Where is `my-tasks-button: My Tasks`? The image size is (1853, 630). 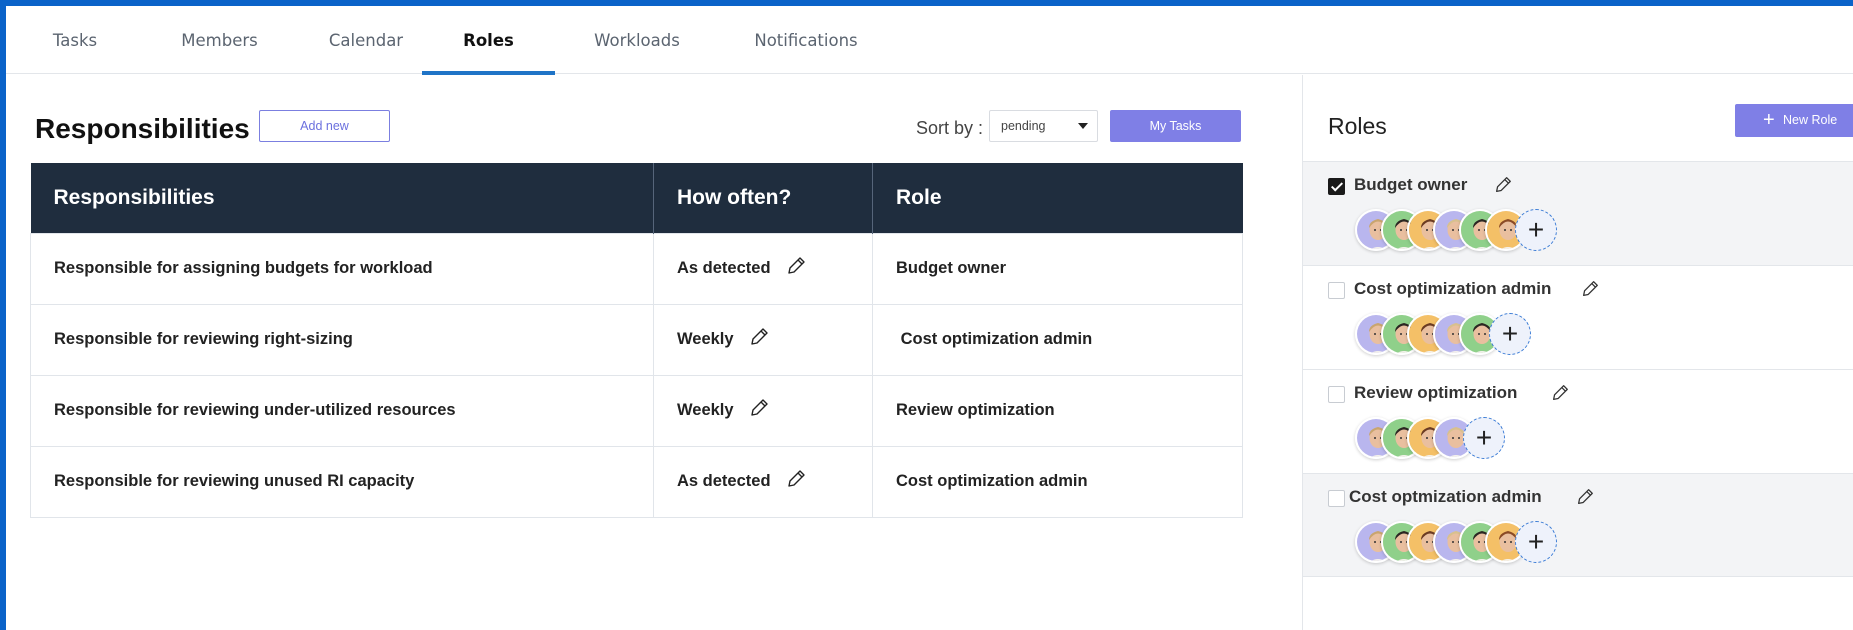
my-tasks-button: My Tasks is located at coordinates (1175, 126).